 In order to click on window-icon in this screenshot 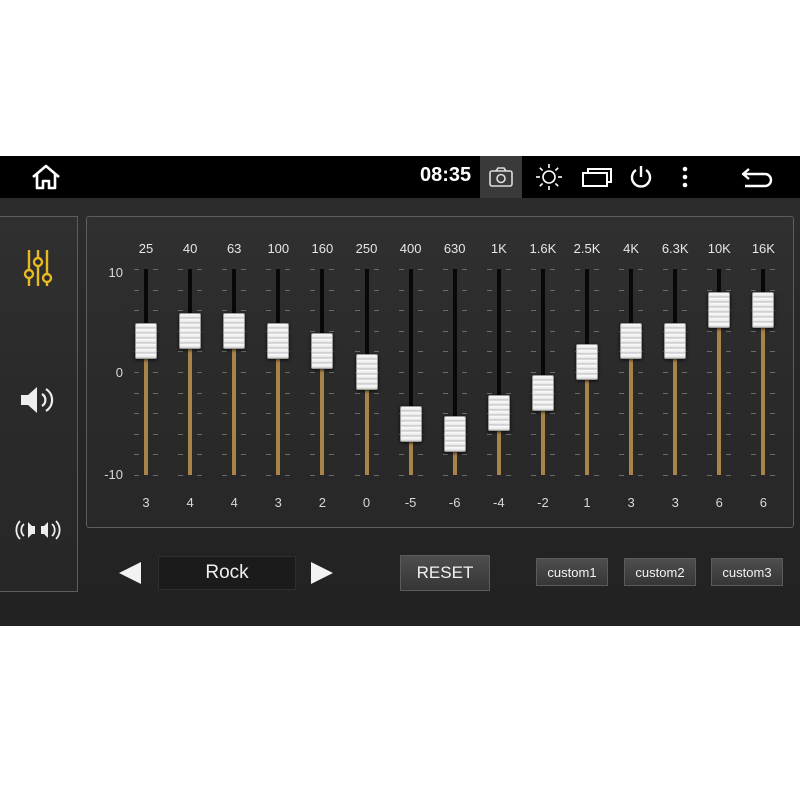, I will do `click(597, 177)`.